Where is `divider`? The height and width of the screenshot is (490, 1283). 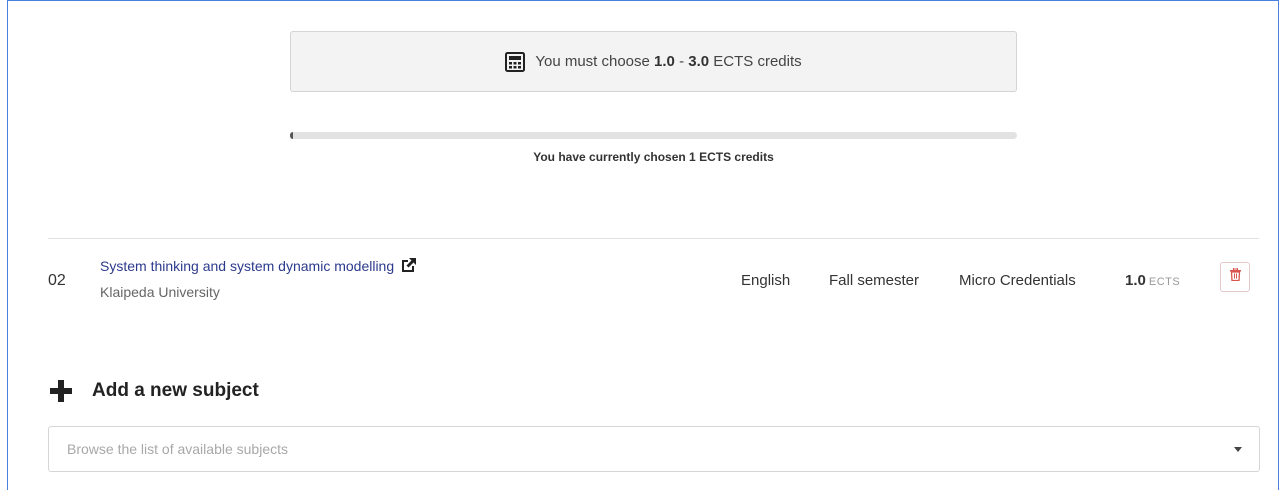 divider is located at coordinates (653, 238).